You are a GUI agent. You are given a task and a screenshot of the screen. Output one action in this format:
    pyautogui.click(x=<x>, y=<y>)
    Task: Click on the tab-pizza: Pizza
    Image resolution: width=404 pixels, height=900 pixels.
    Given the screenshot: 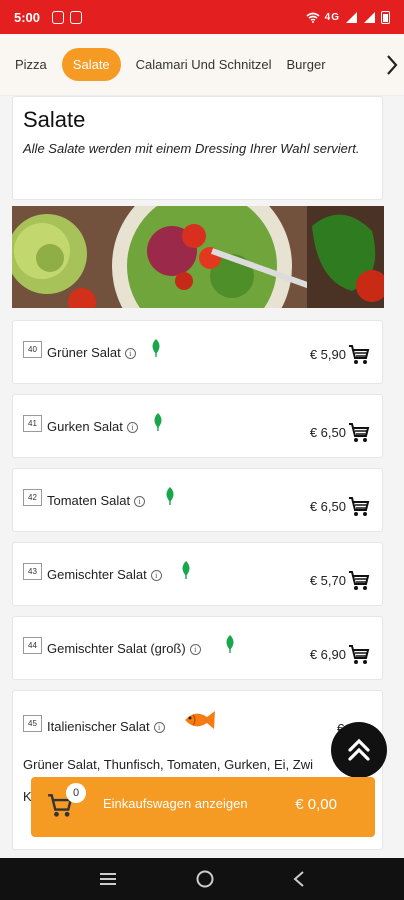 What is the action you would take?
    pyautogui.click(x=31, y=64)
    